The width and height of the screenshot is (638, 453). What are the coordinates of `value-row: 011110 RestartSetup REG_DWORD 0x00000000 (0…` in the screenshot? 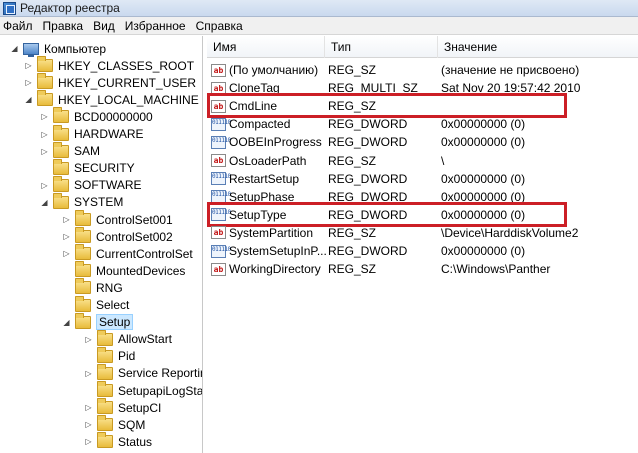 It's located at (422, 179).